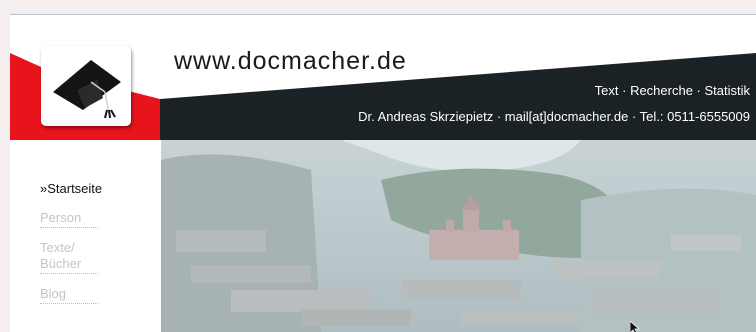  Describe the element at coordinates (87, 89) in the screenshot. I see `graduation-cap-icon` at that location.